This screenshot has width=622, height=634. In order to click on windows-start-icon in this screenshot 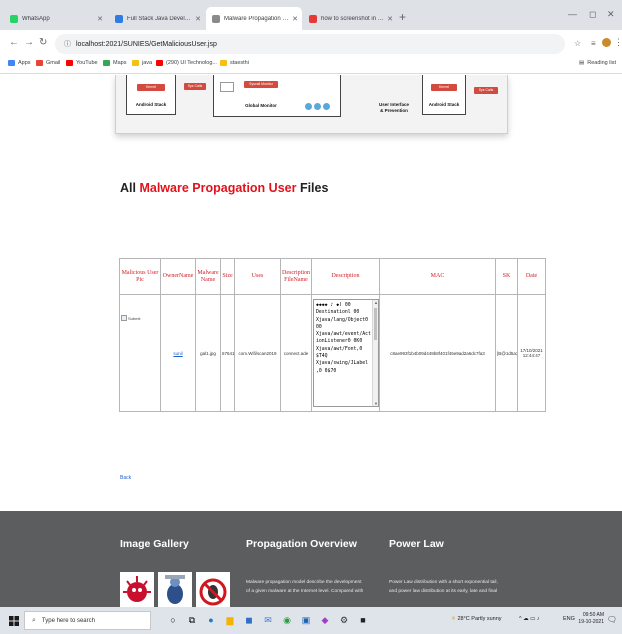, I will do `click(14, 621)`.